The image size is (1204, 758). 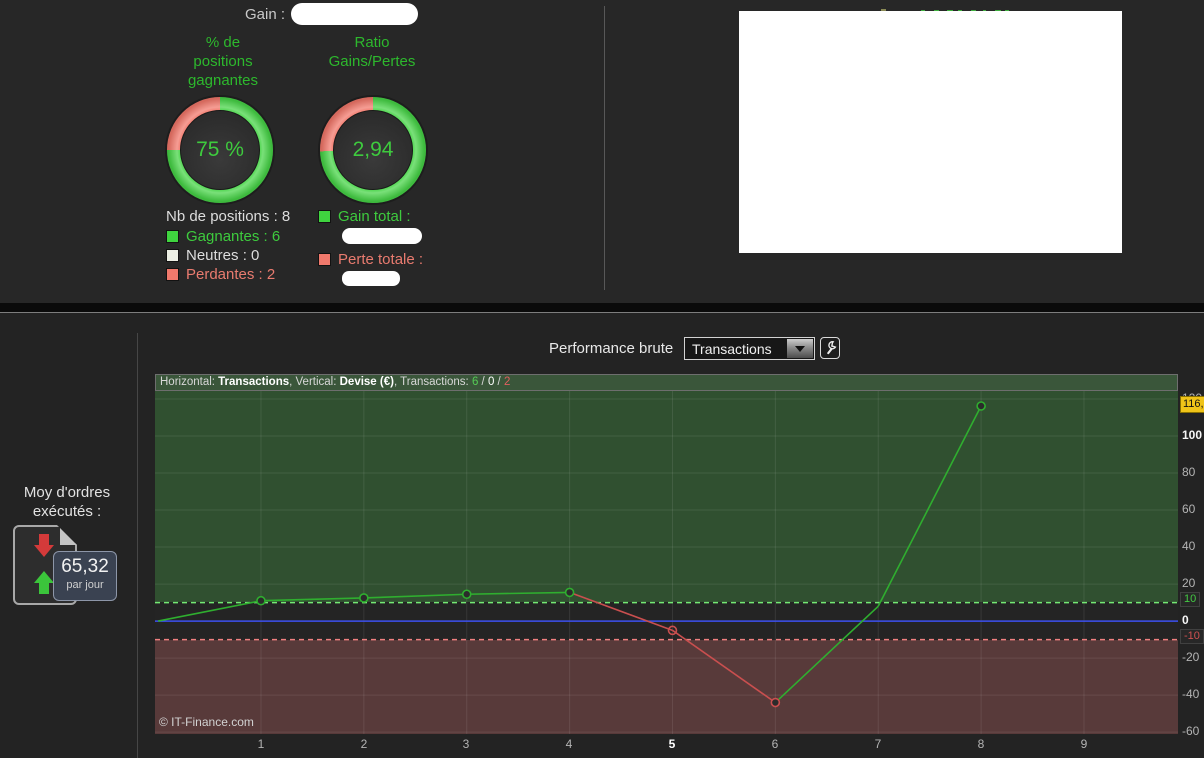 What do you see at coordinates (604, 148) in the screenshot?
I see `top-panel-divider` at bounding box center [604, 148].